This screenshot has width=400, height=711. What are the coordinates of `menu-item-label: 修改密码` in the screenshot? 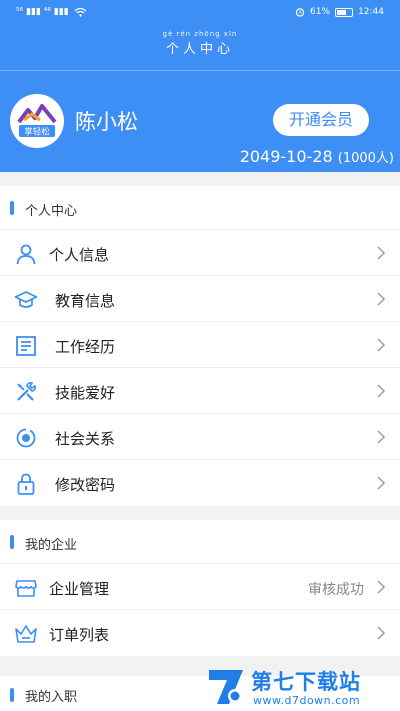 It's located at (85, 485).